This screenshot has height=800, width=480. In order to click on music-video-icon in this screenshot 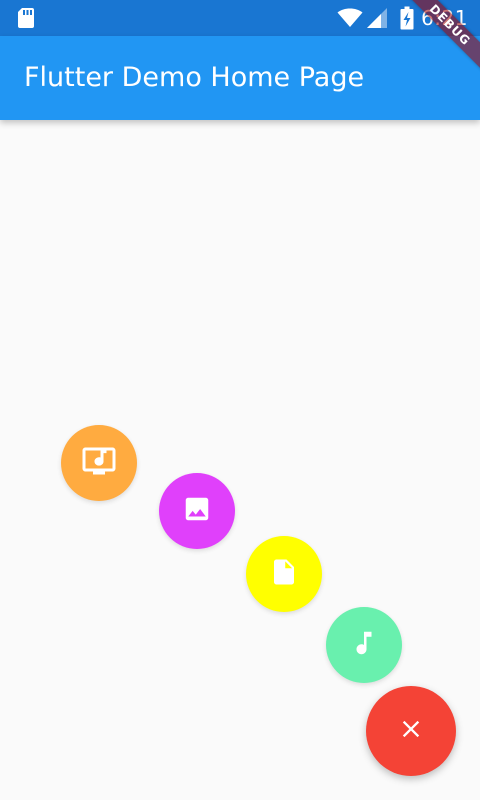, I will do `click(99, 463)`.